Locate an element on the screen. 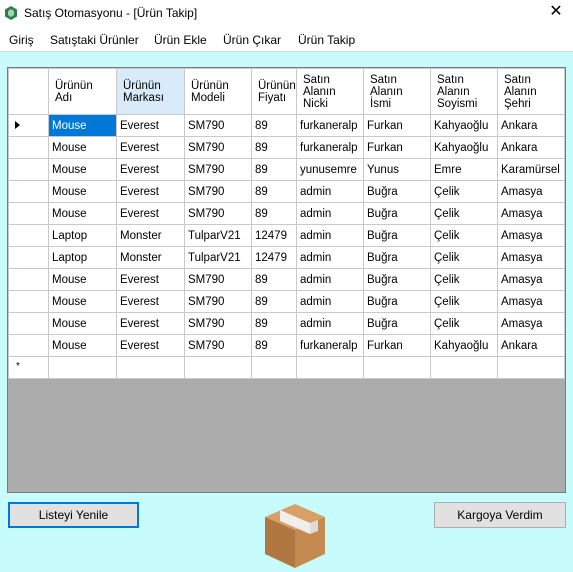 The image size is (573, 572). menu-item-urun-ekle: Ürün Ekle is located at coordinates (180, 40).